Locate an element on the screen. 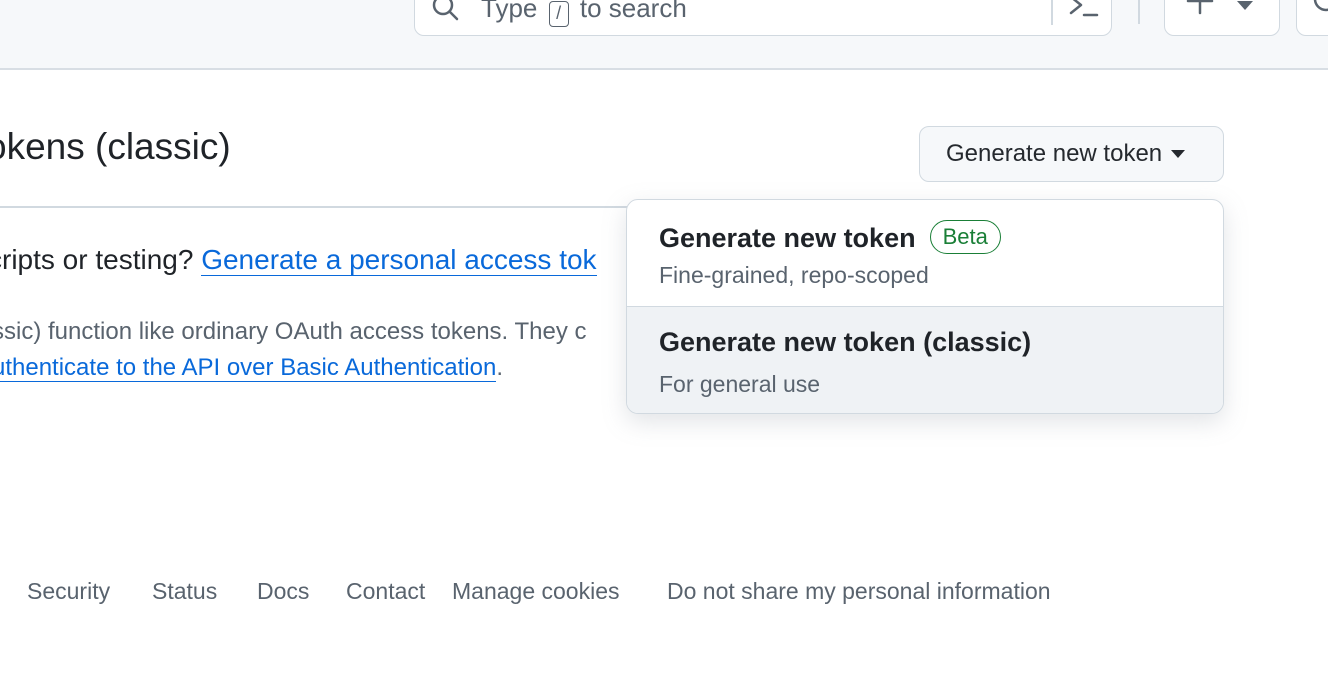 The width and height of the screenshot is (1328, 688). generate-new-token-button: Generate new token is located at coordinates (1071, 154).